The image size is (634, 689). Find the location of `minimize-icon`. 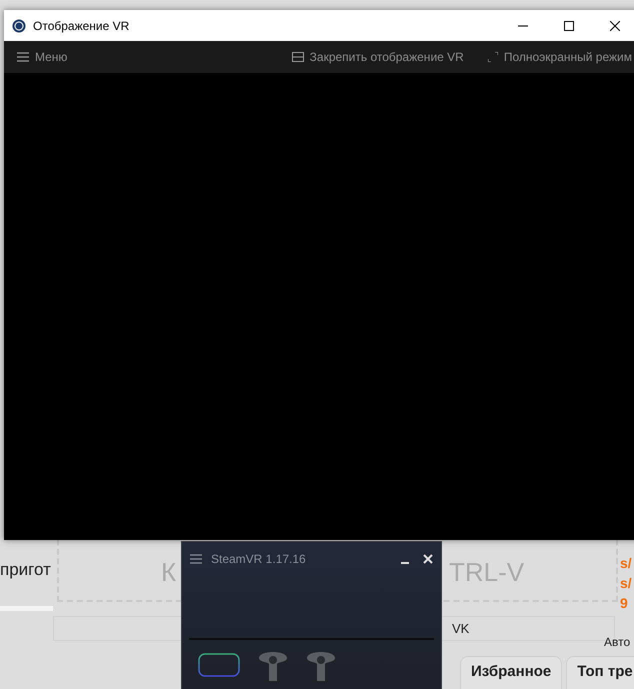

minimize-icon is located at coordinates (405, 563).